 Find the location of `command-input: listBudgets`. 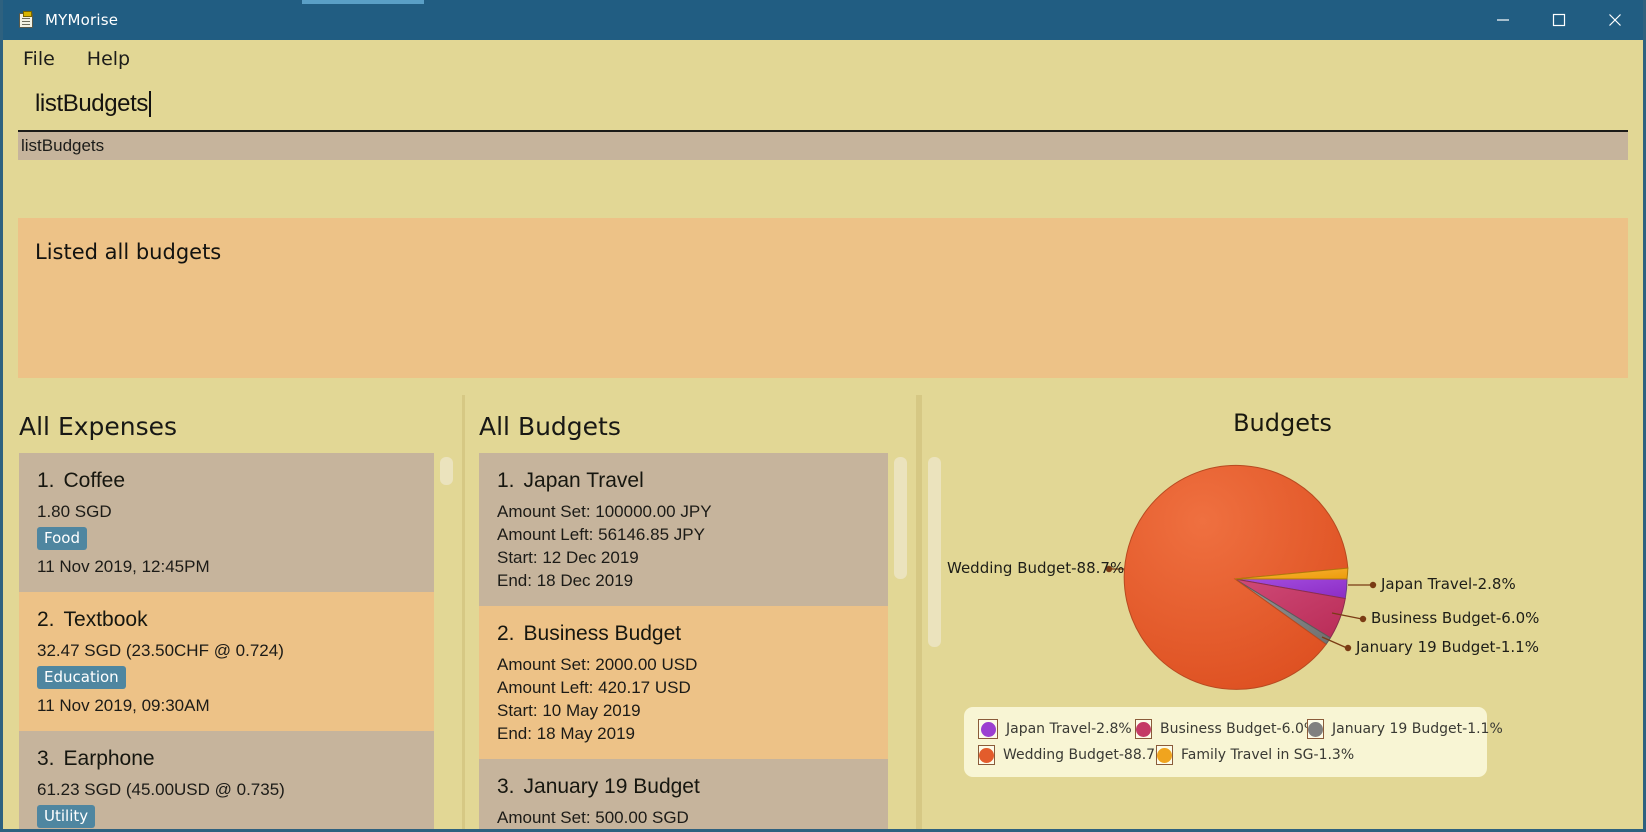

command-input: listBudgets is located at coordinates (823, 105).